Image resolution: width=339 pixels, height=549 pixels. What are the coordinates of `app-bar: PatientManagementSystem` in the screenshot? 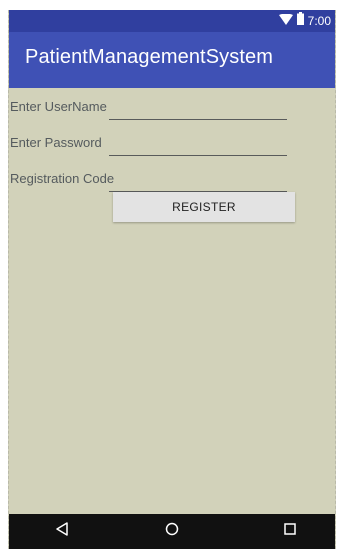 It's located at (172, 60).